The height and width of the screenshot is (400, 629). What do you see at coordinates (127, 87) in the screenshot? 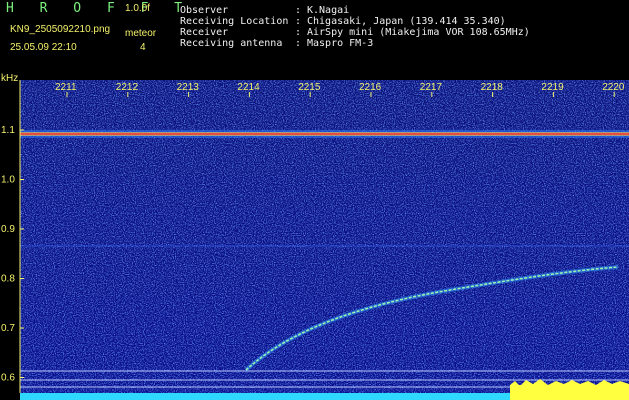
I see `x-tick-label: 2212` at bounding box center [127, 87].